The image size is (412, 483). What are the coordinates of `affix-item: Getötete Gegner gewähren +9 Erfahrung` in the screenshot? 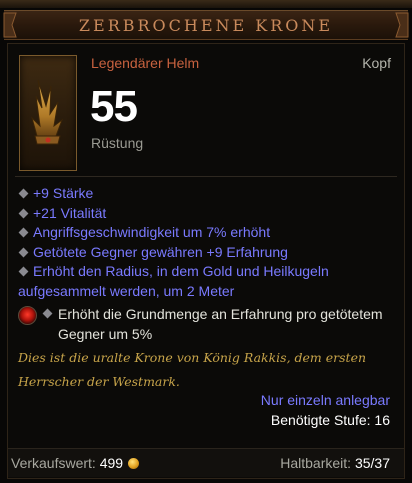 It's located at (198, 253).